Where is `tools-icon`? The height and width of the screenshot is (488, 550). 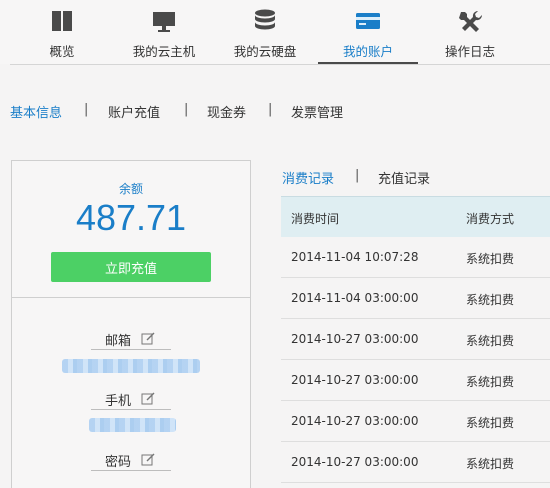 tools-icon is located at coordinates (471, 21).